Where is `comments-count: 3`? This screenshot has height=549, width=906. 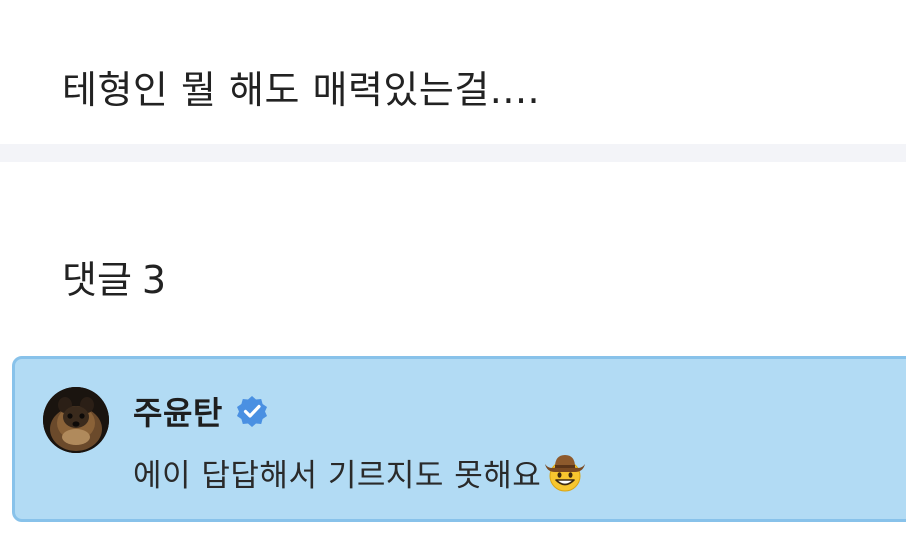
comments-count: 3 is located at coordinates (154, 280).